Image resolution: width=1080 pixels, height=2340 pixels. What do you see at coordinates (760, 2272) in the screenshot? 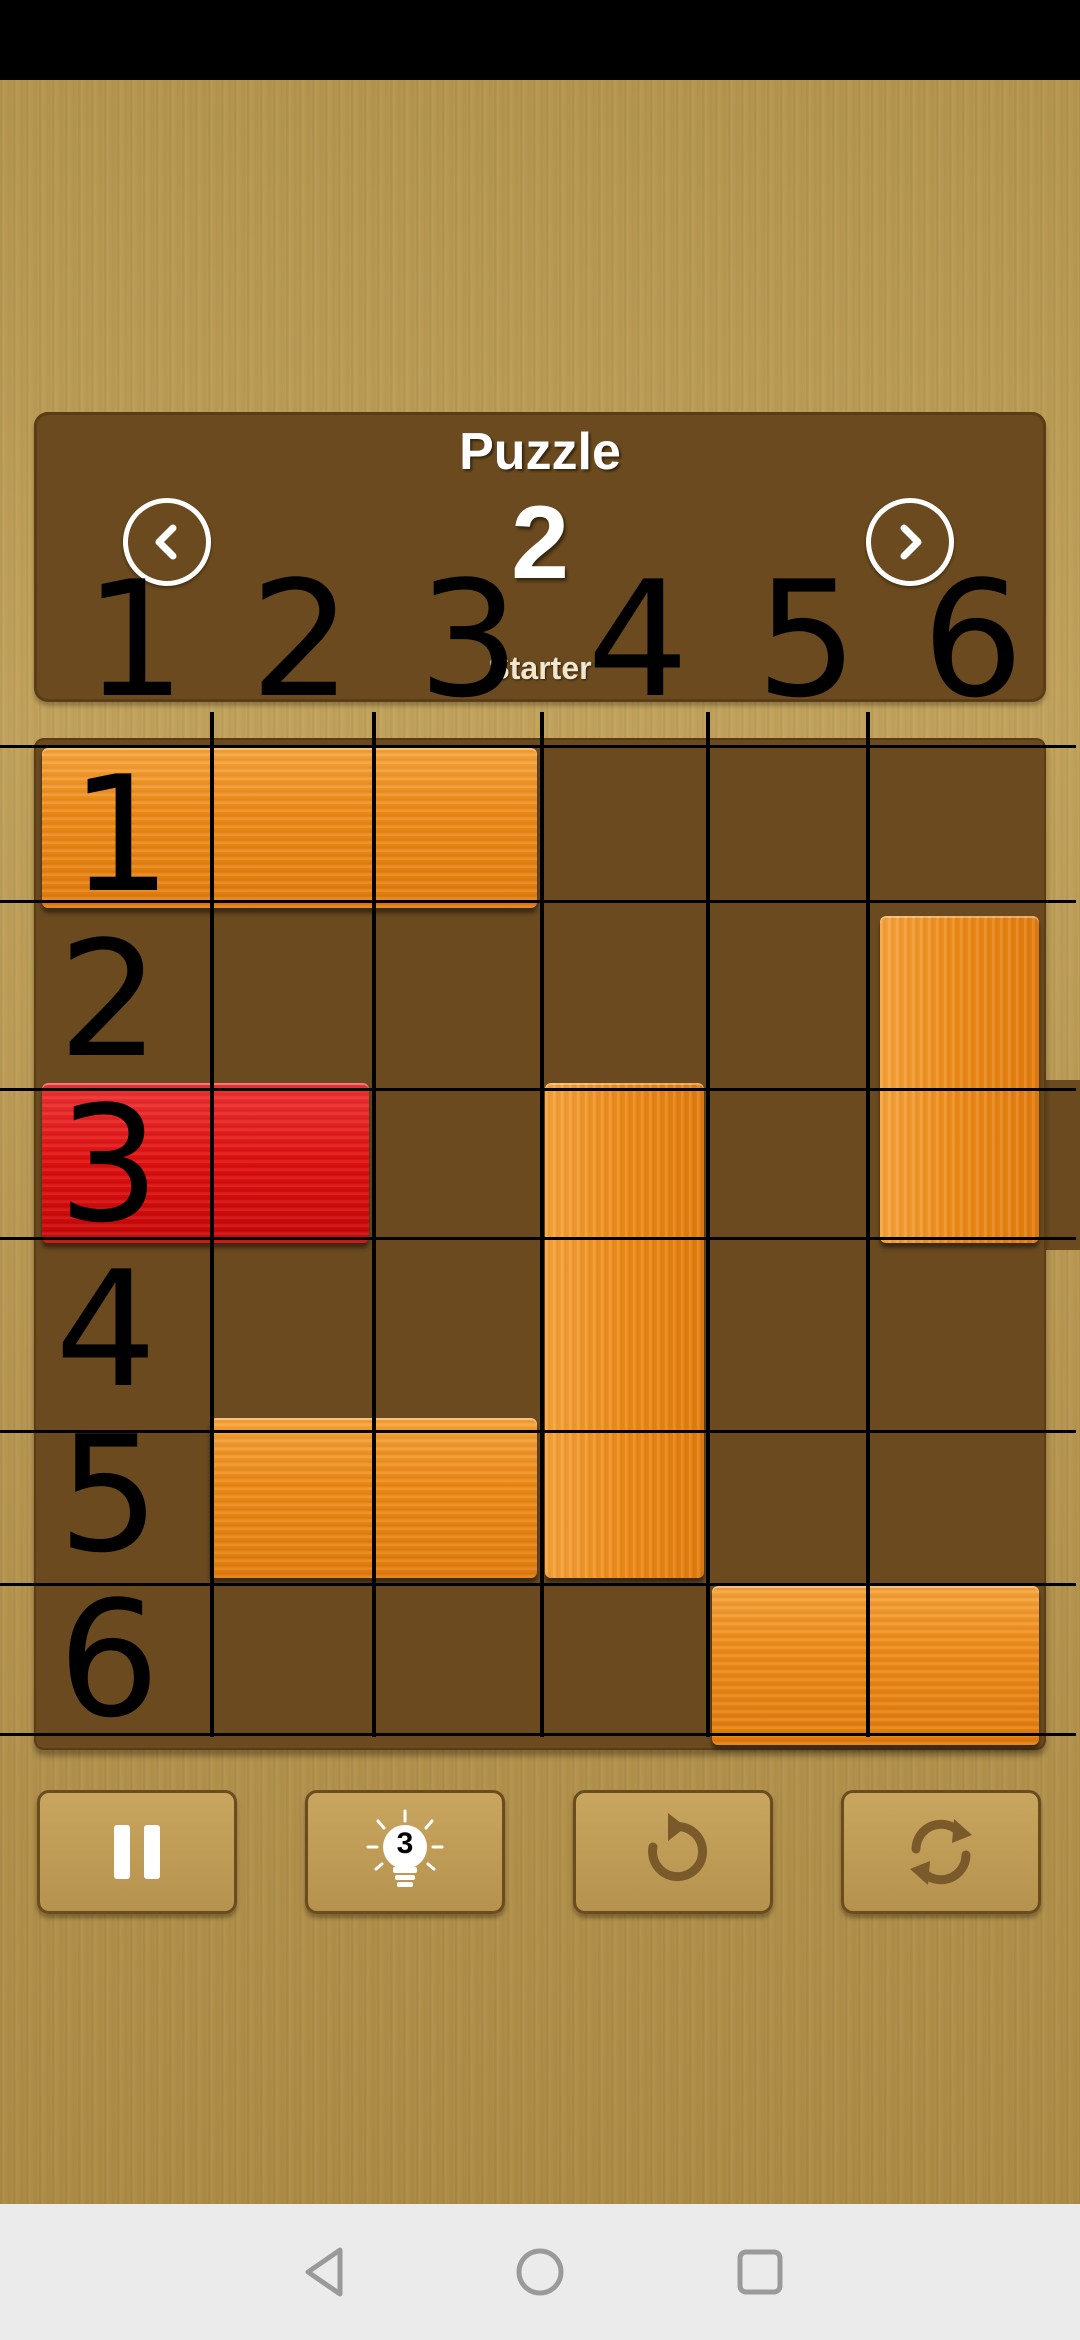
I see `recents-icon` at bounding box center [760, 2272].